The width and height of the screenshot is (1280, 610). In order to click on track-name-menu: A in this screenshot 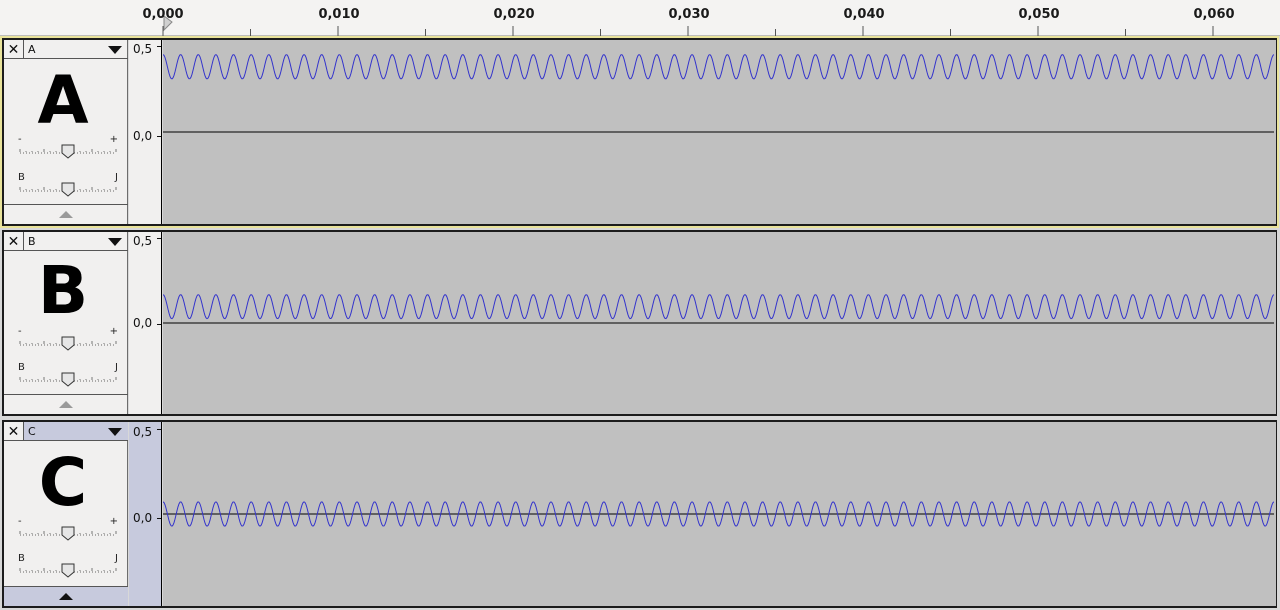, I will do `click(76, 49)`.